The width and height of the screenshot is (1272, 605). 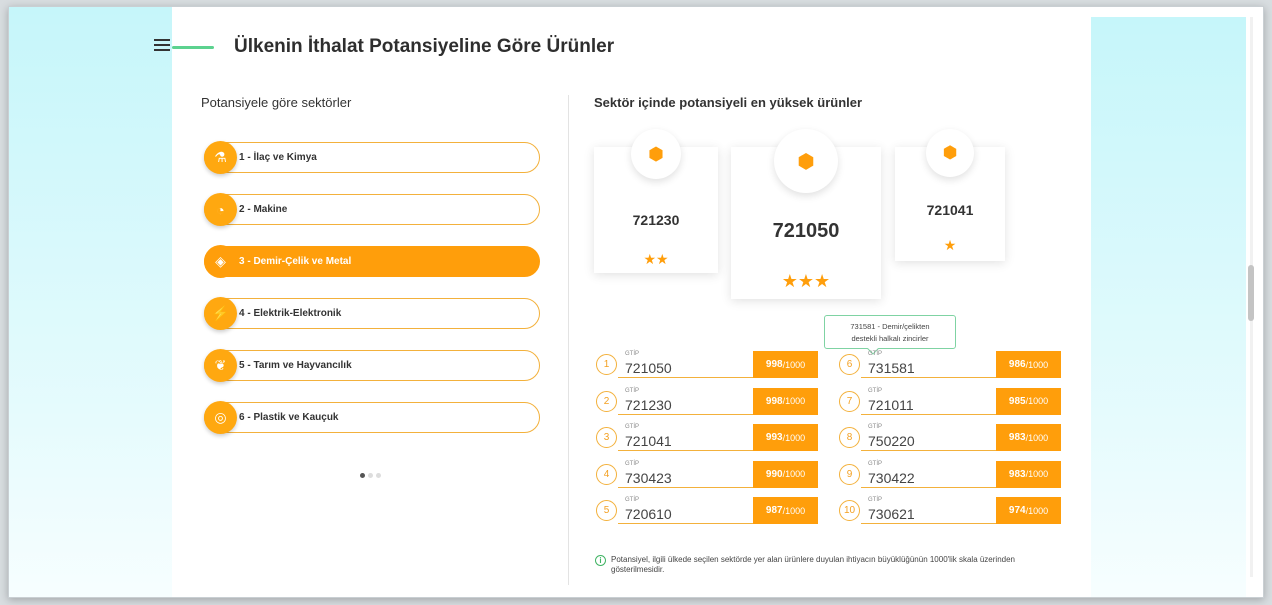 I want to click on sector-label: 1 - İlaç ve Kimya, so click(x=278, y=157).